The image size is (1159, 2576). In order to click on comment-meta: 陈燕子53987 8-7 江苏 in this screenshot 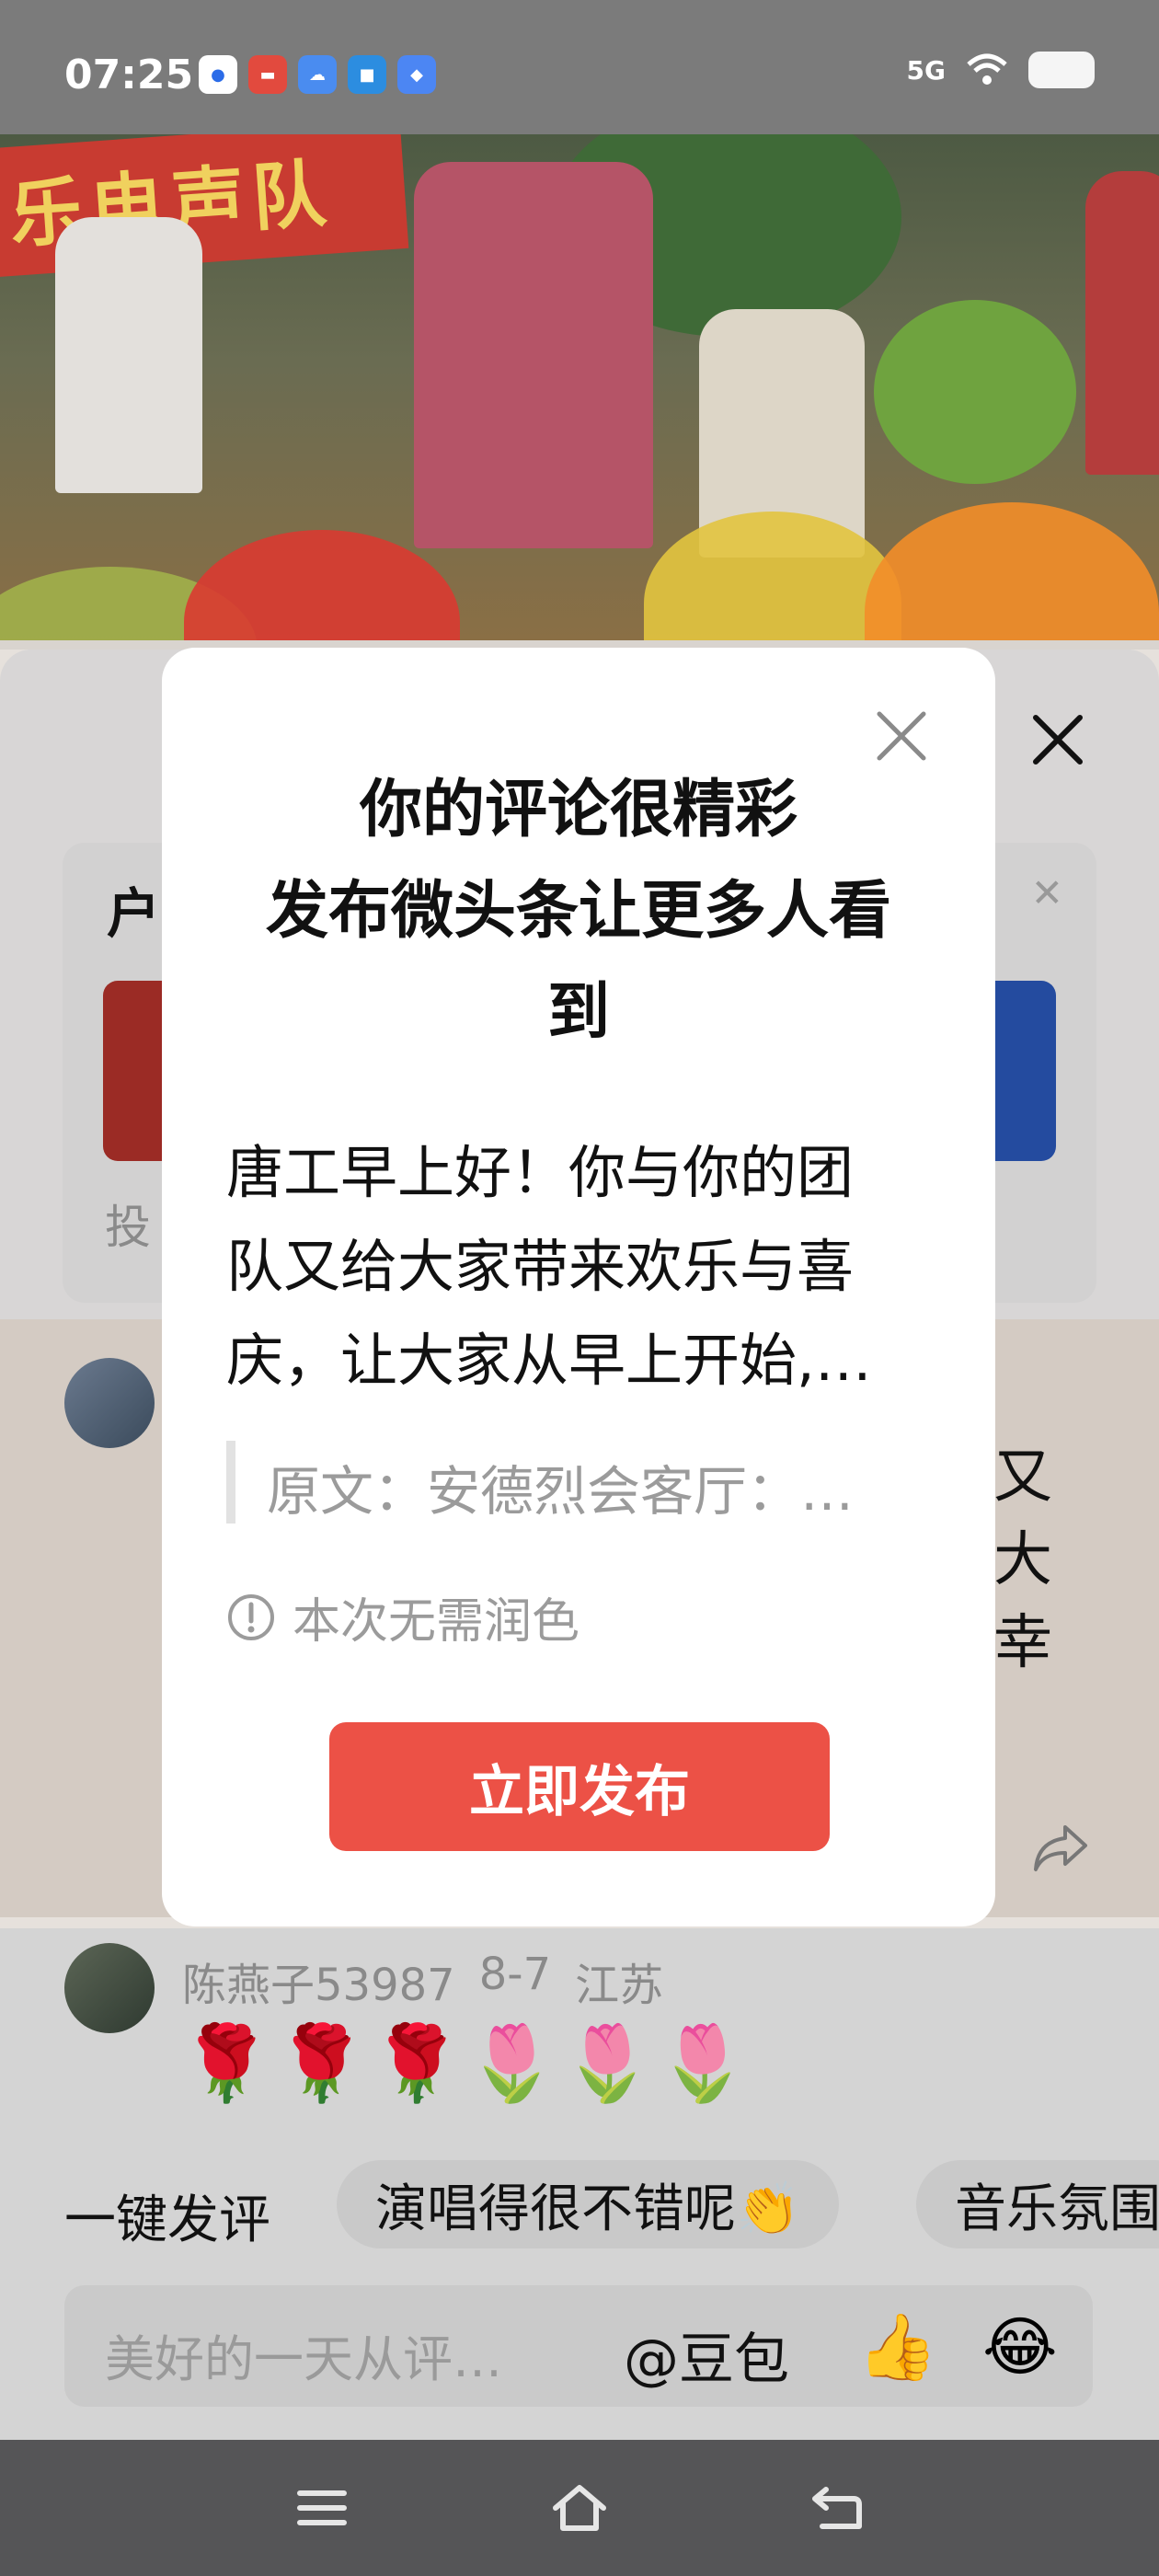, I will do `click(422, 1981)`.